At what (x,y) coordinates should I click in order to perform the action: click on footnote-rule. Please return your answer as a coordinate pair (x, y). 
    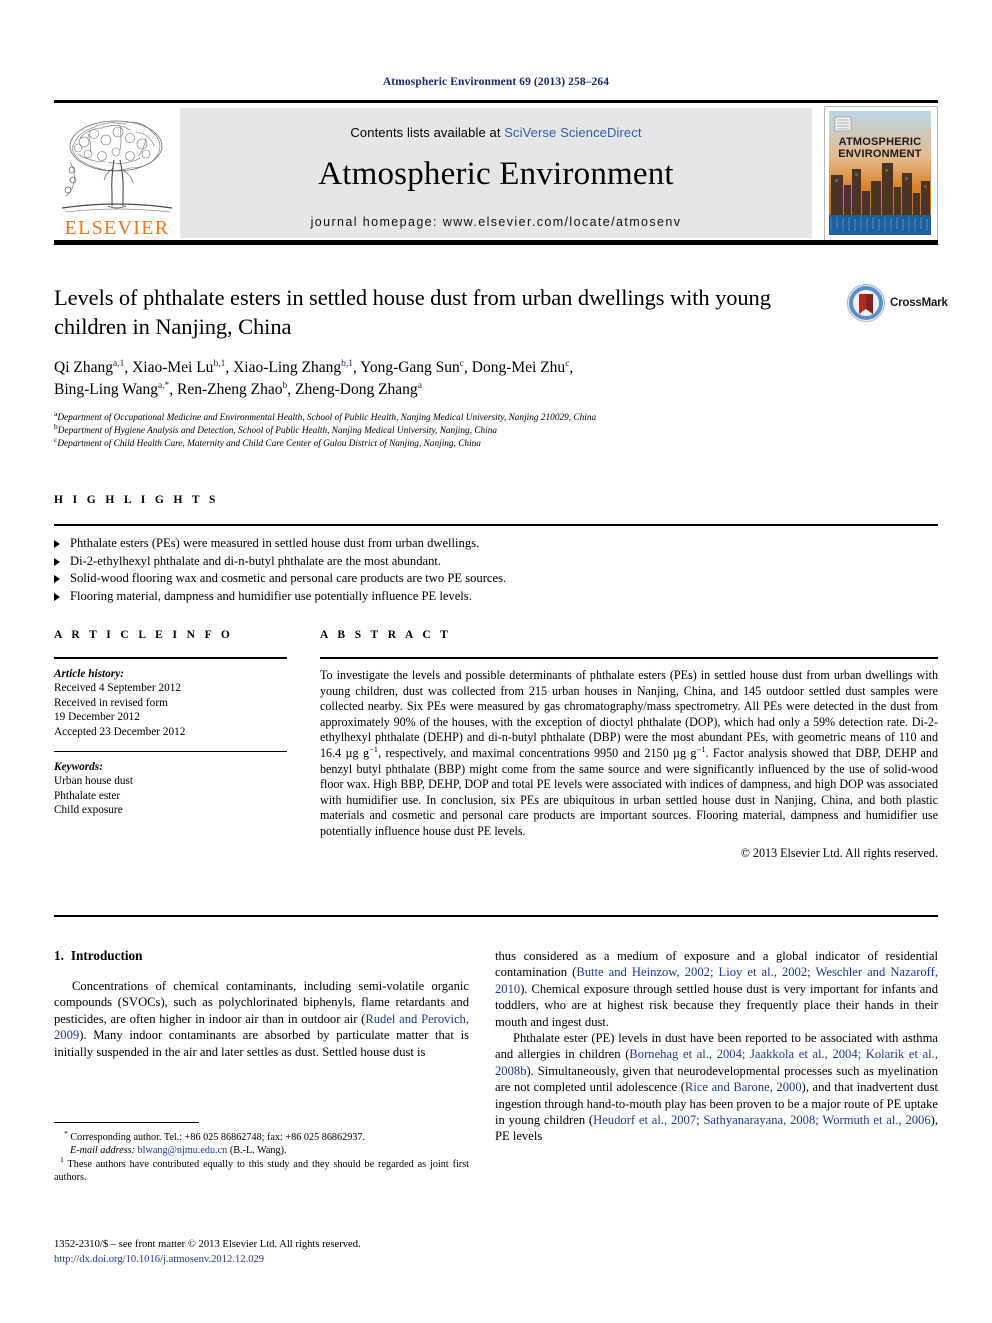
    Looking at the image, I should click on (126, 1122).